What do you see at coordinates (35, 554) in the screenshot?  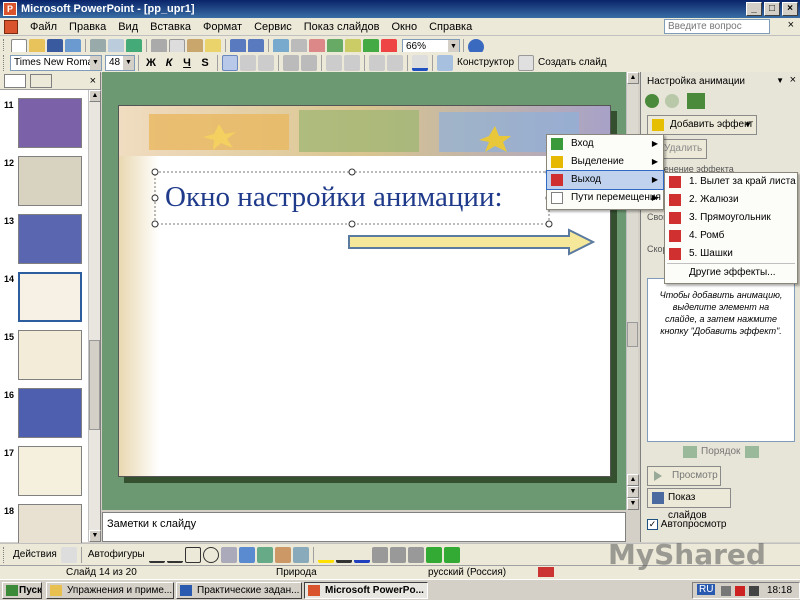 I see `actions-menu: Действия` at bounding box center [35, 554].